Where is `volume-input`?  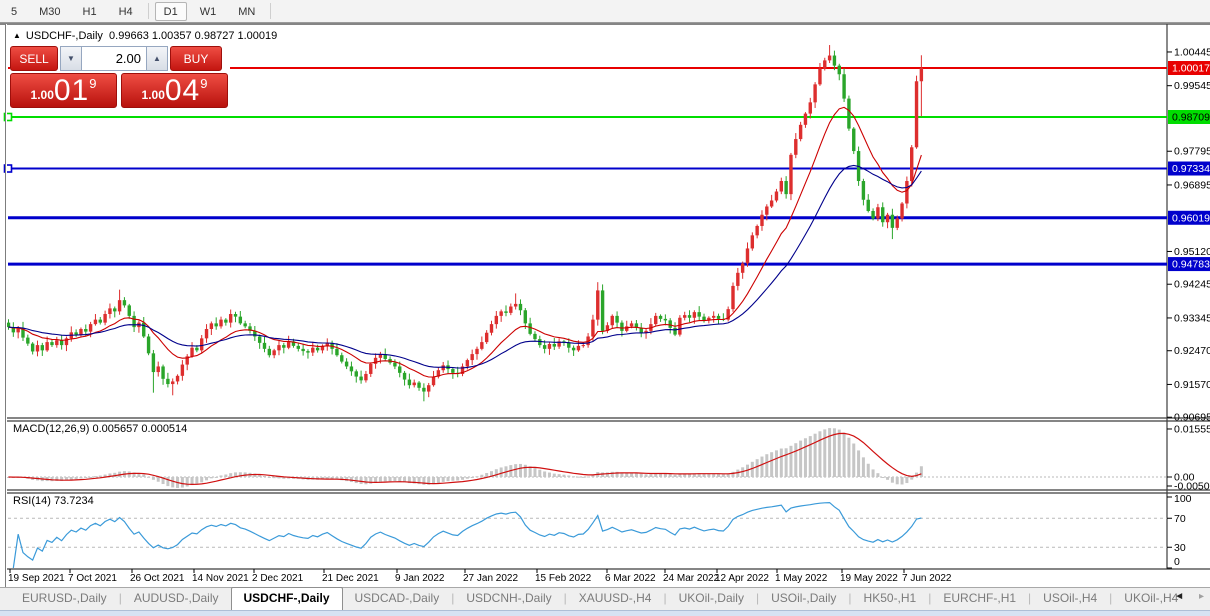
volume-input is located at coordinates (111, 58).